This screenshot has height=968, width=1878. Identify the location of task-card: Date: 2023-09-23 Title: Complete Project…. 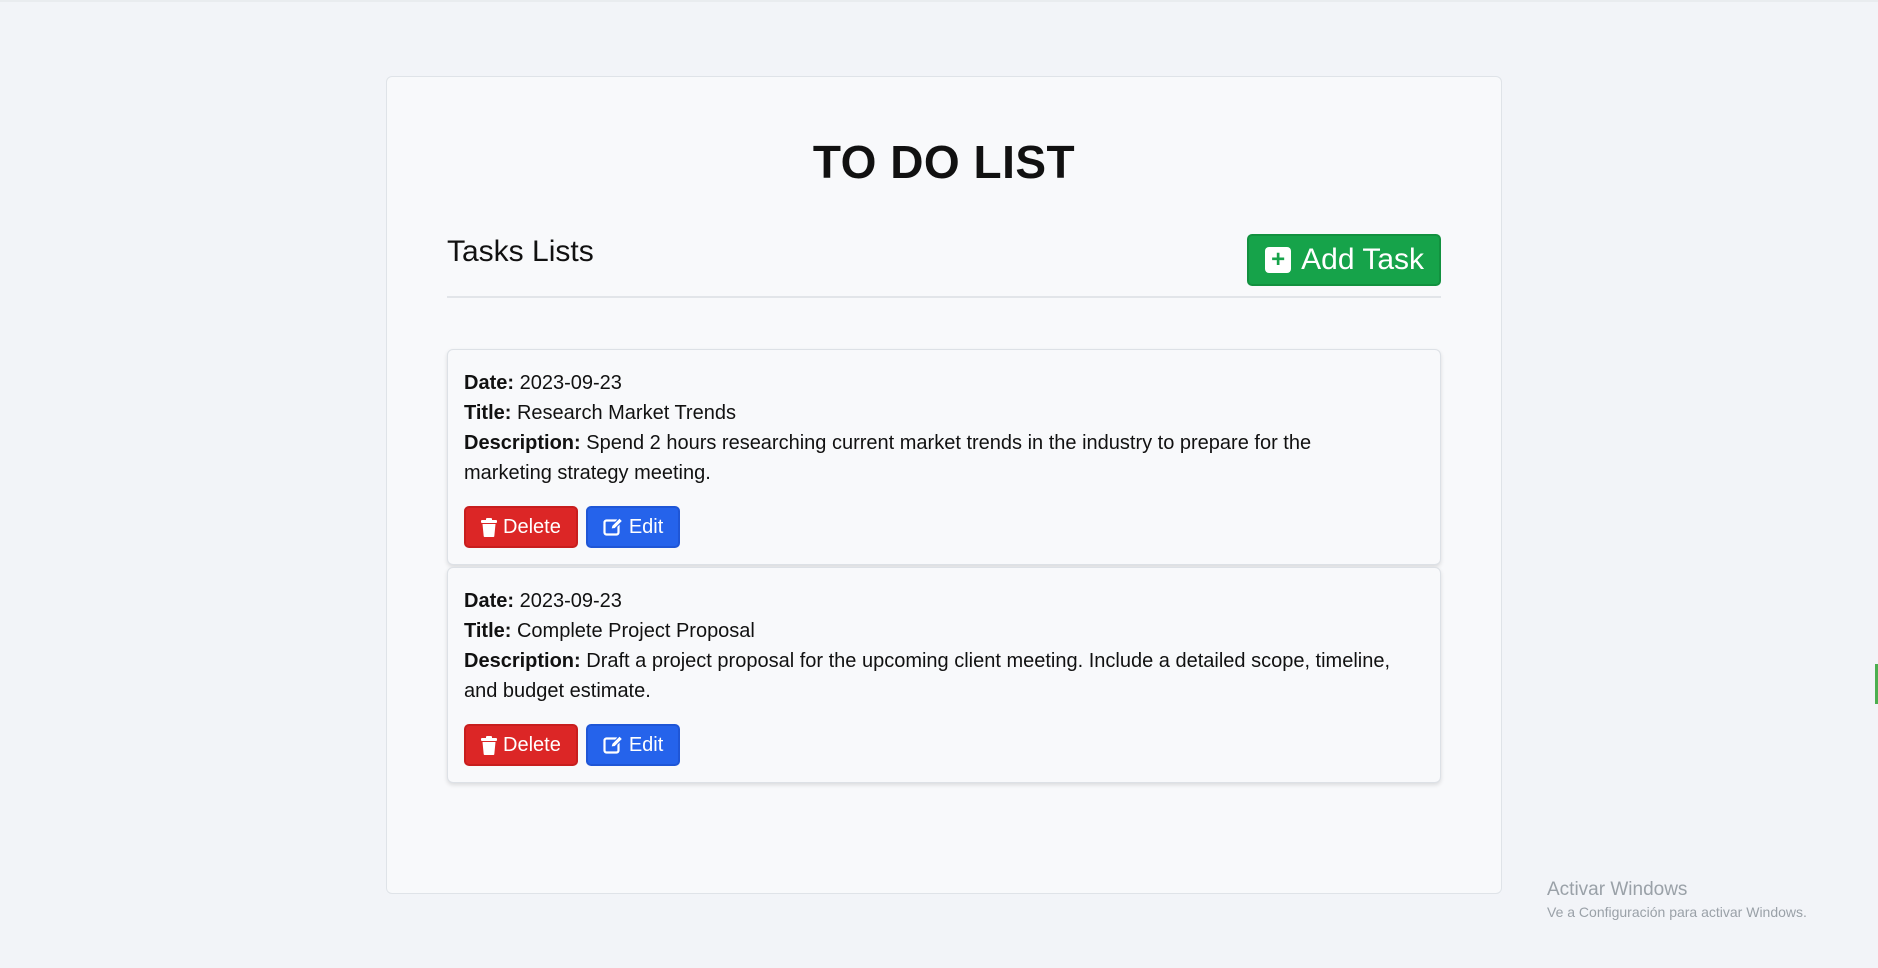
(944, 675).